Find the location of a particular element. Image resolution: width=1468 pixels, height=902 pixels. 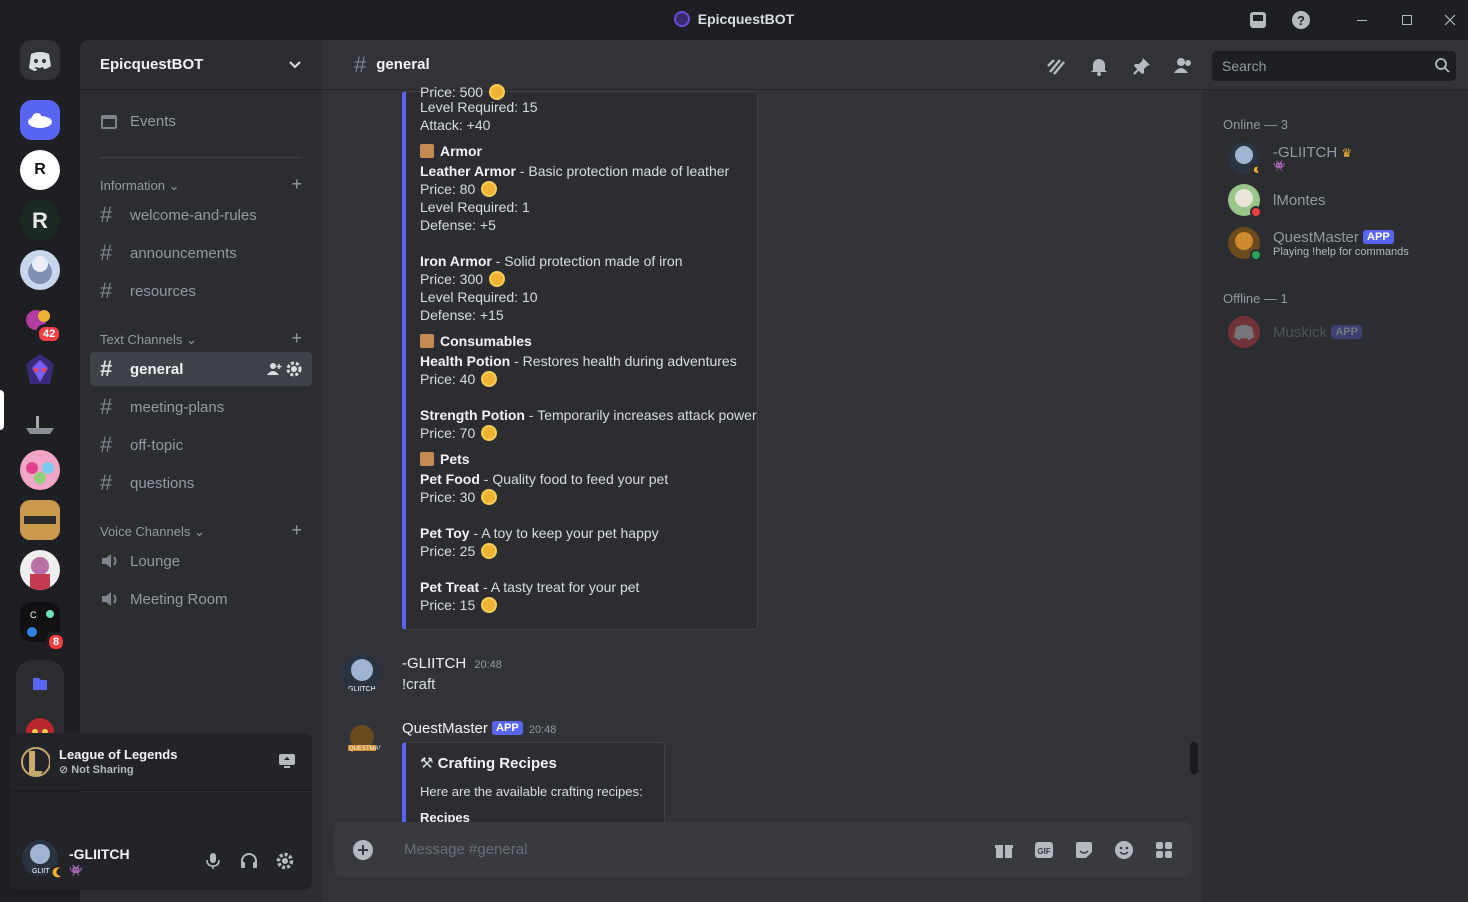

minimize-icon is located at coordinates (1362, 20).